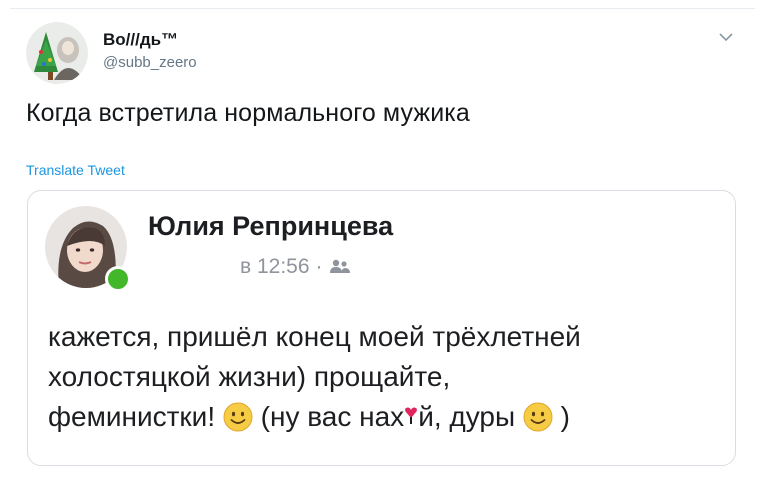 The image size is (765, 492). Describe the element at coordinates (339, 266) in the screenshot. I see `friends-icon` at that location.